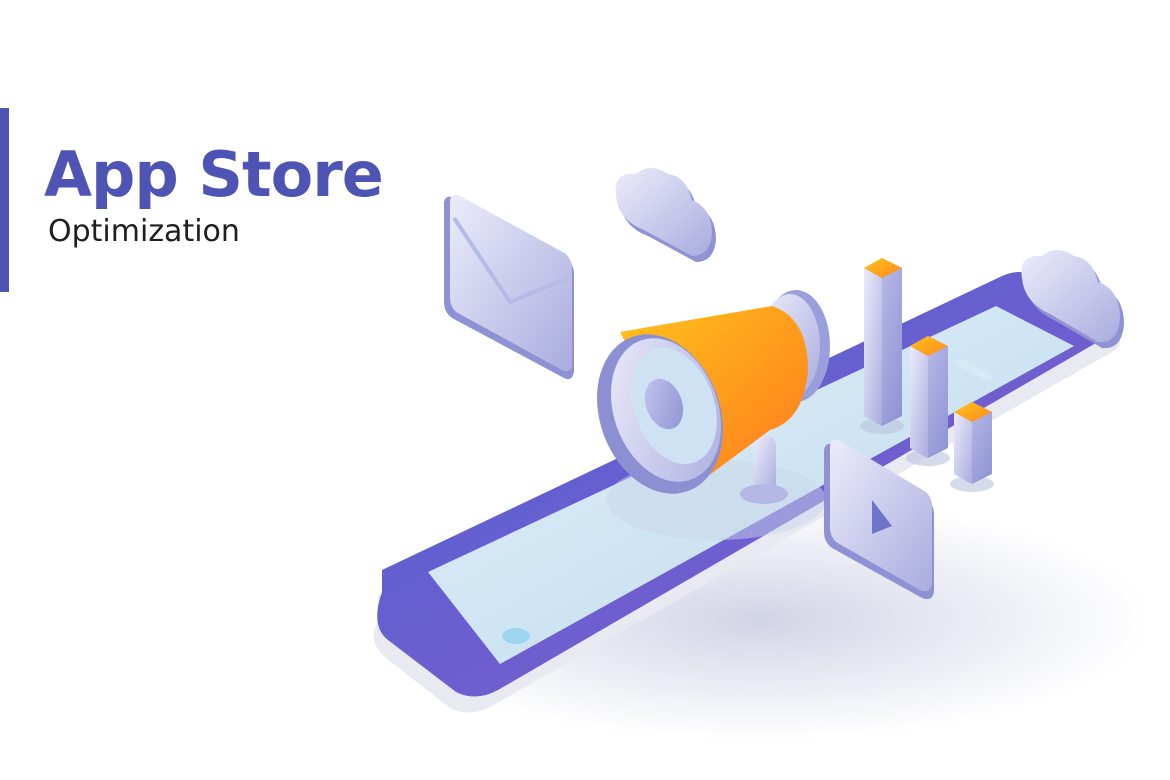 The image size is (1170, 780). Describe the element at coordinates (713, 415) in the screenshot. I see `megaphone-icon` at that location.